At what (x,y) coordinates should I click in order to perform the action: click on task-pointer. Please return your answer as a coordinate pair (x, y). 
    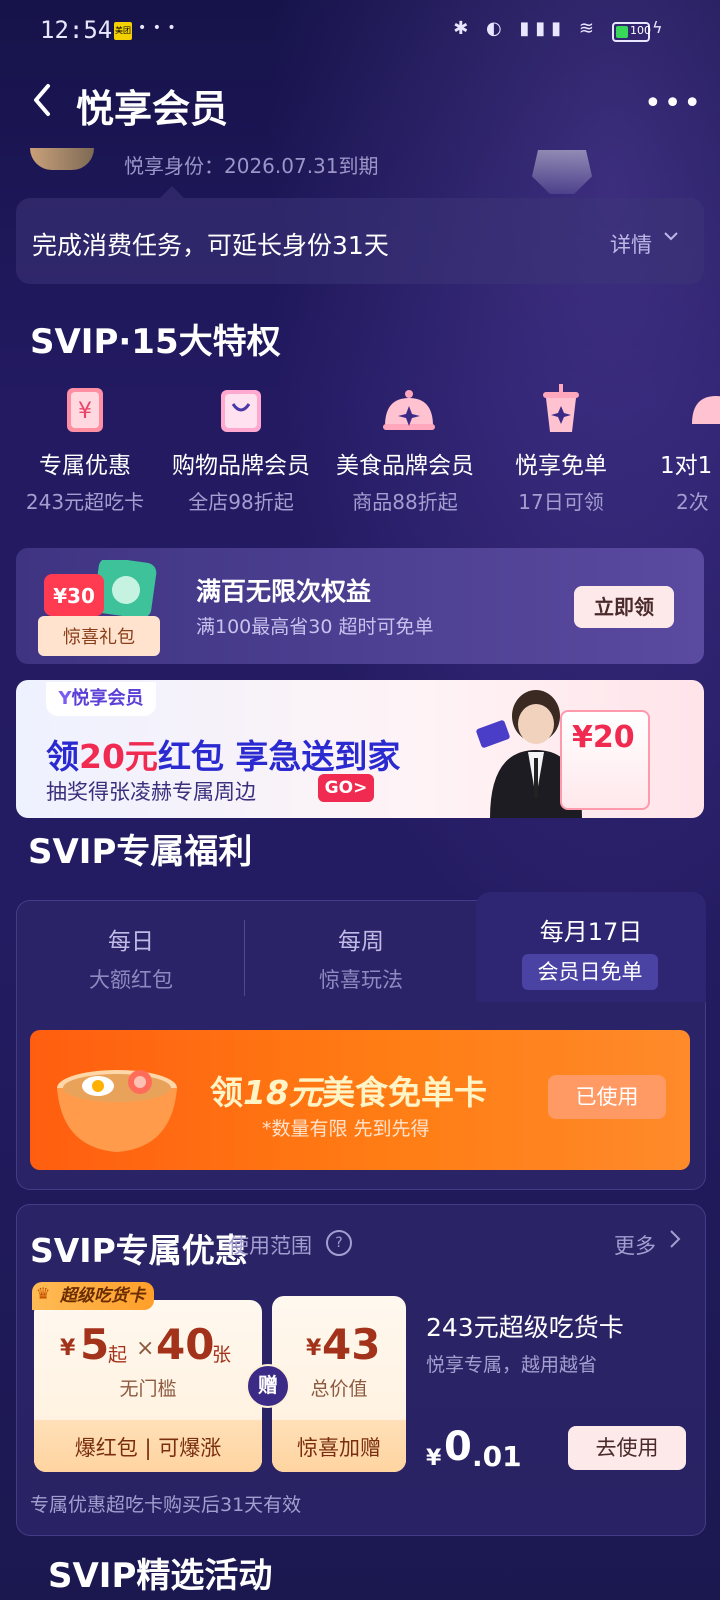
    Looking at the image, I should click on (172, 192).